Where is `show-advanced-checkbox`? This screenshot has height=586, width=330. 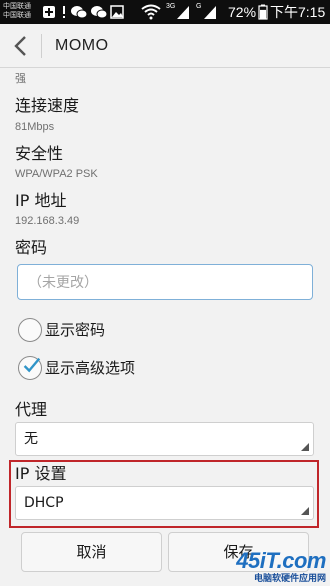 show-advanced-checkbox is located at coordinates (30, 368).